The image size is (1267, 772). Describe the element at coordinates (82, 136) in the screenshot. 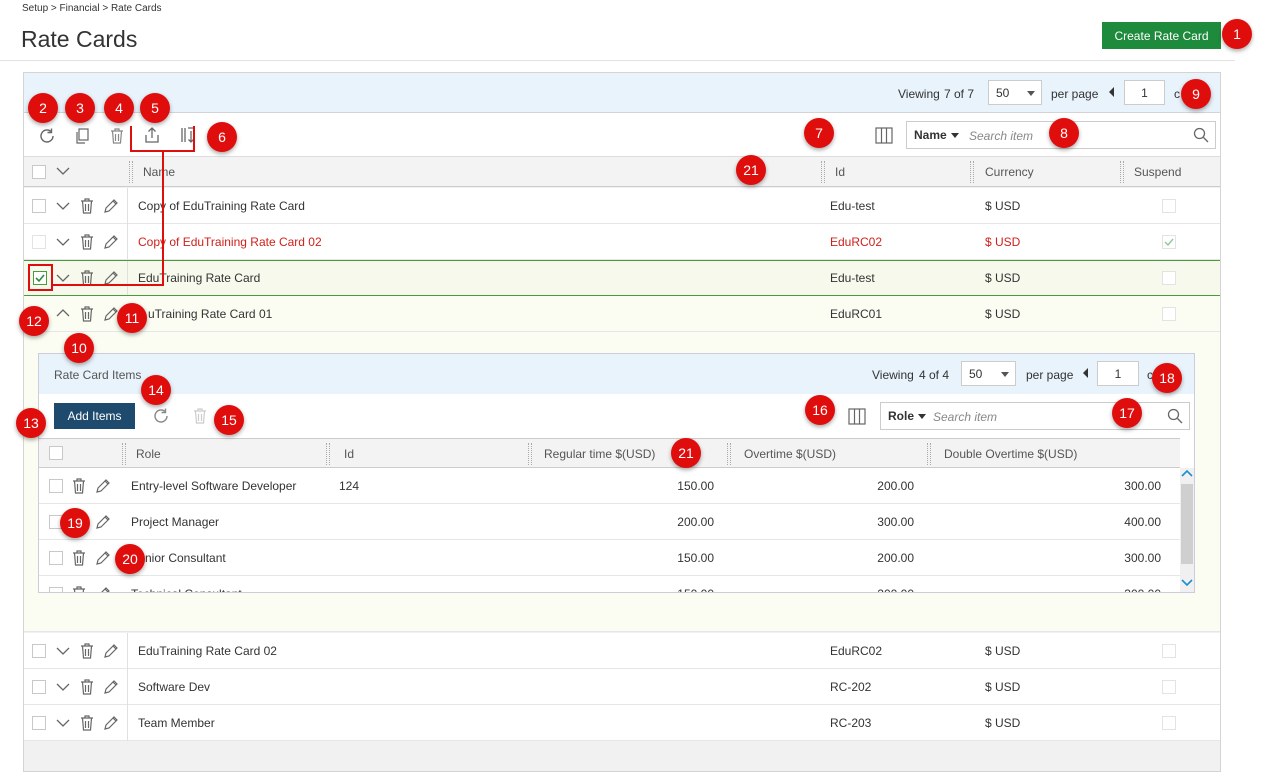

I see `copy-icon` at that location.